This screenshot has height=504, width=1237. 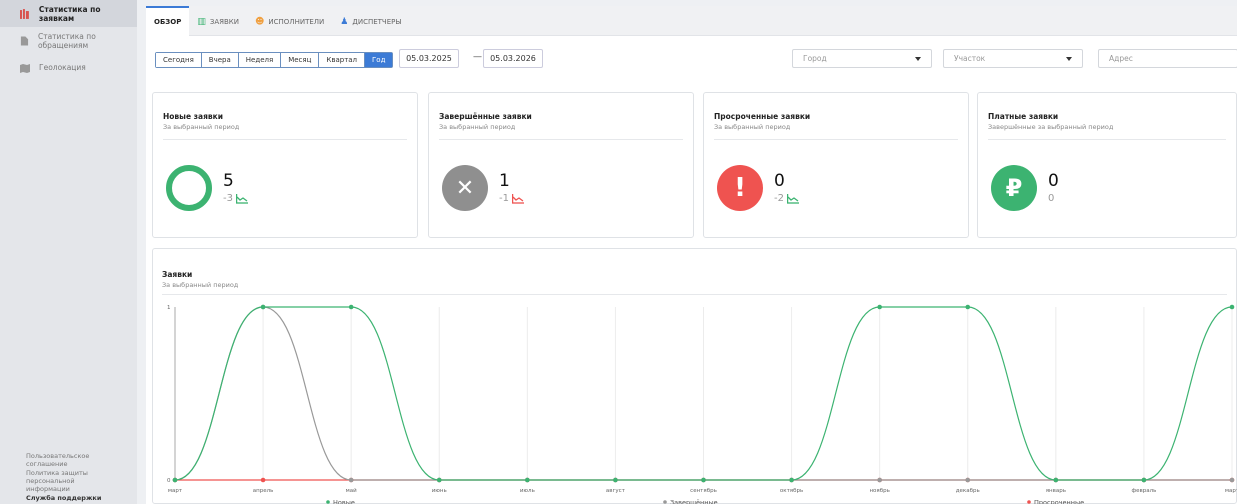 I want to click on card-subtitle: Завершённые за выбранный период, so click(x=1051, y=127).